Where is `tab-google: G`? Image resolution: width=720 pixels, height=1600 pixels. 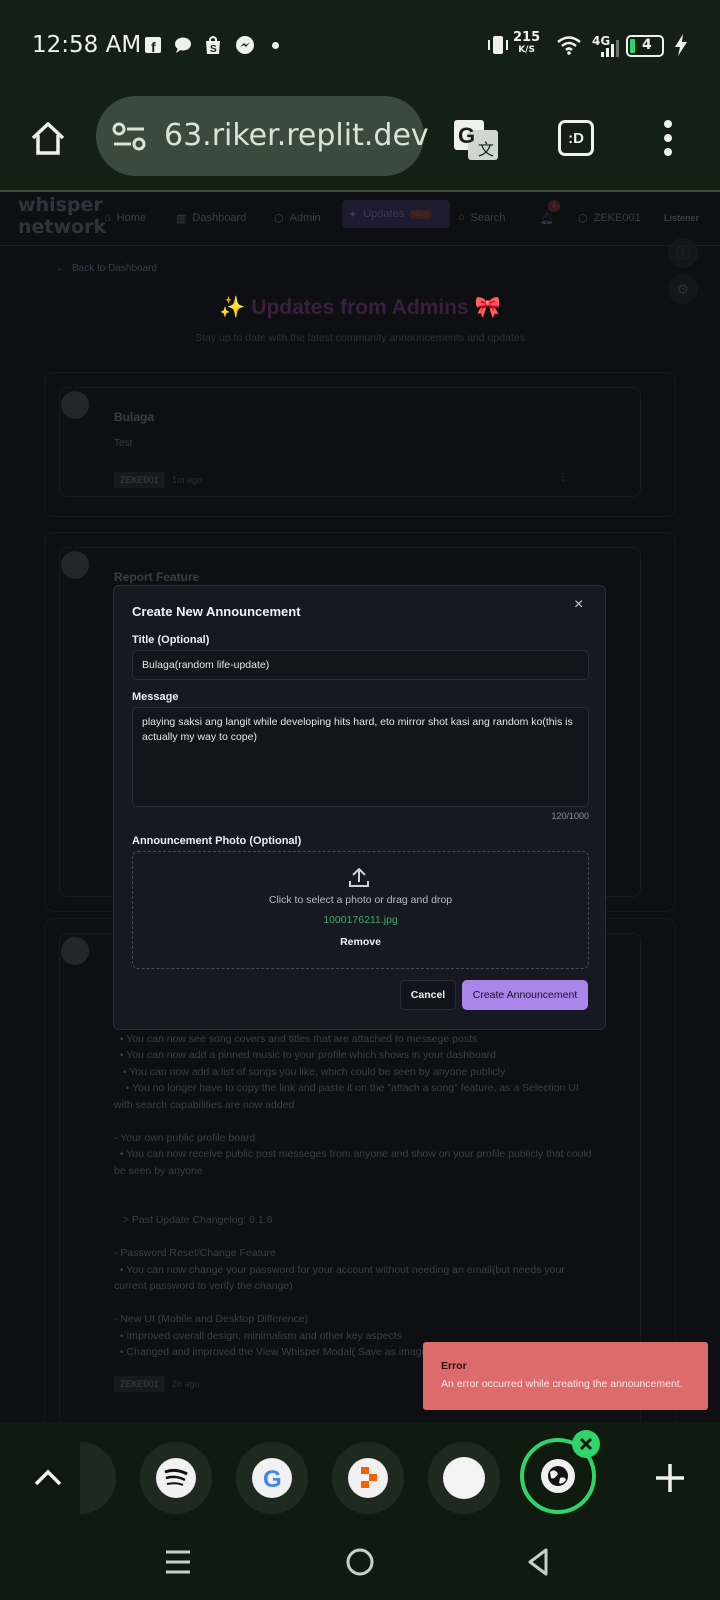 tab-google: G is located at coordinates (272, 1478).